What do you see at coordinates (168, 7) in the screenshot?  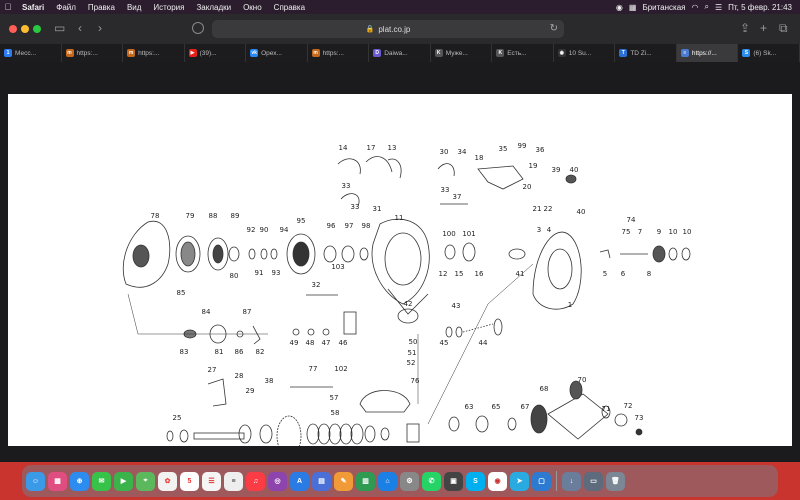 I see `menu-history: История` at bounding box center [168, 7].